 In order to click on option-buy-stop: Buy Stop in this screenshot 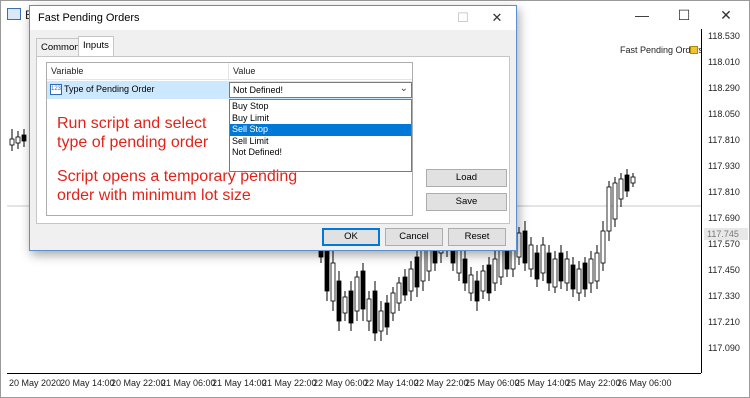, I will do `click(320, 107)`.